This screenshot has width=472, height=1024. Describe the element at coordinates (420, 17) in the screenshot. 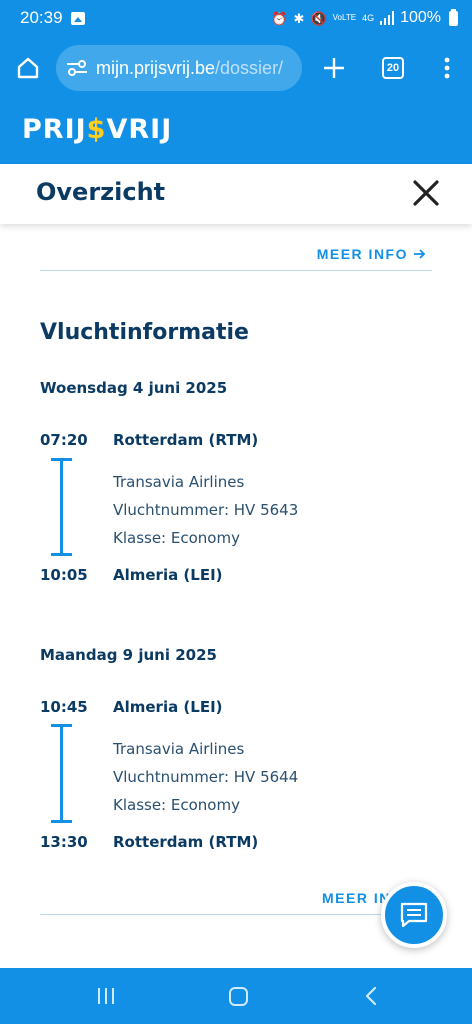

I see `battery-percent: 100%` at that location.